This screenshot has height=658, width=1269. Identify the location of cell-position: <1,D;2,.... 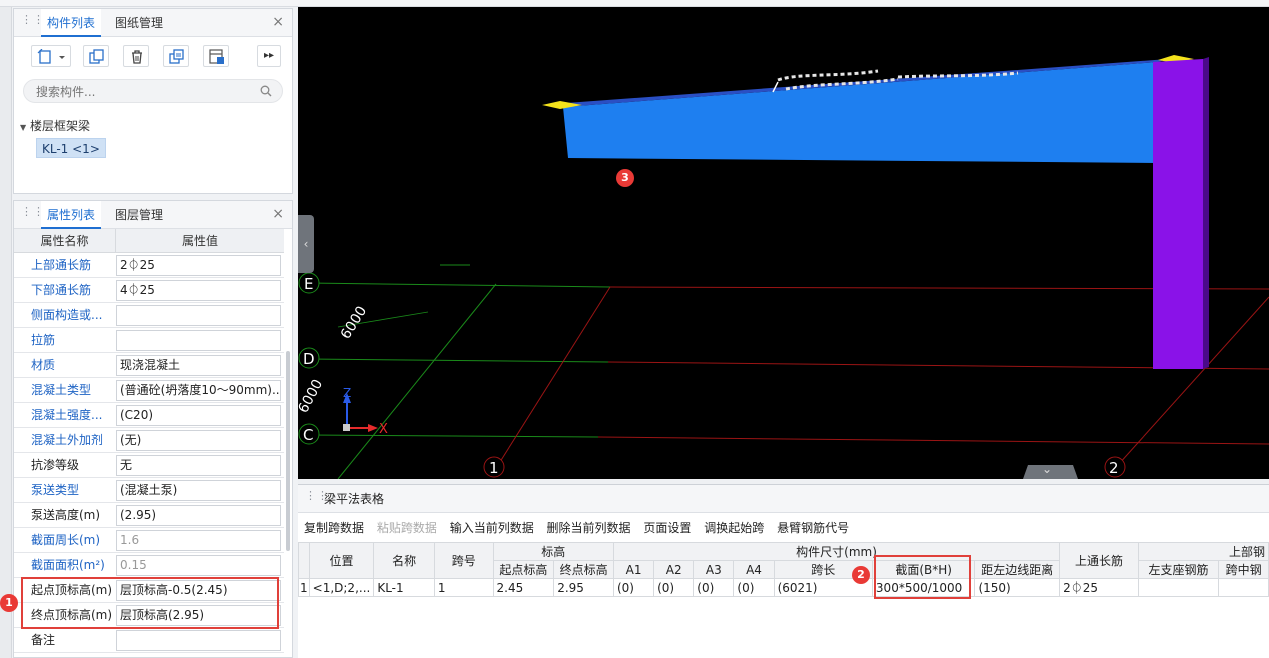
(341, 587).